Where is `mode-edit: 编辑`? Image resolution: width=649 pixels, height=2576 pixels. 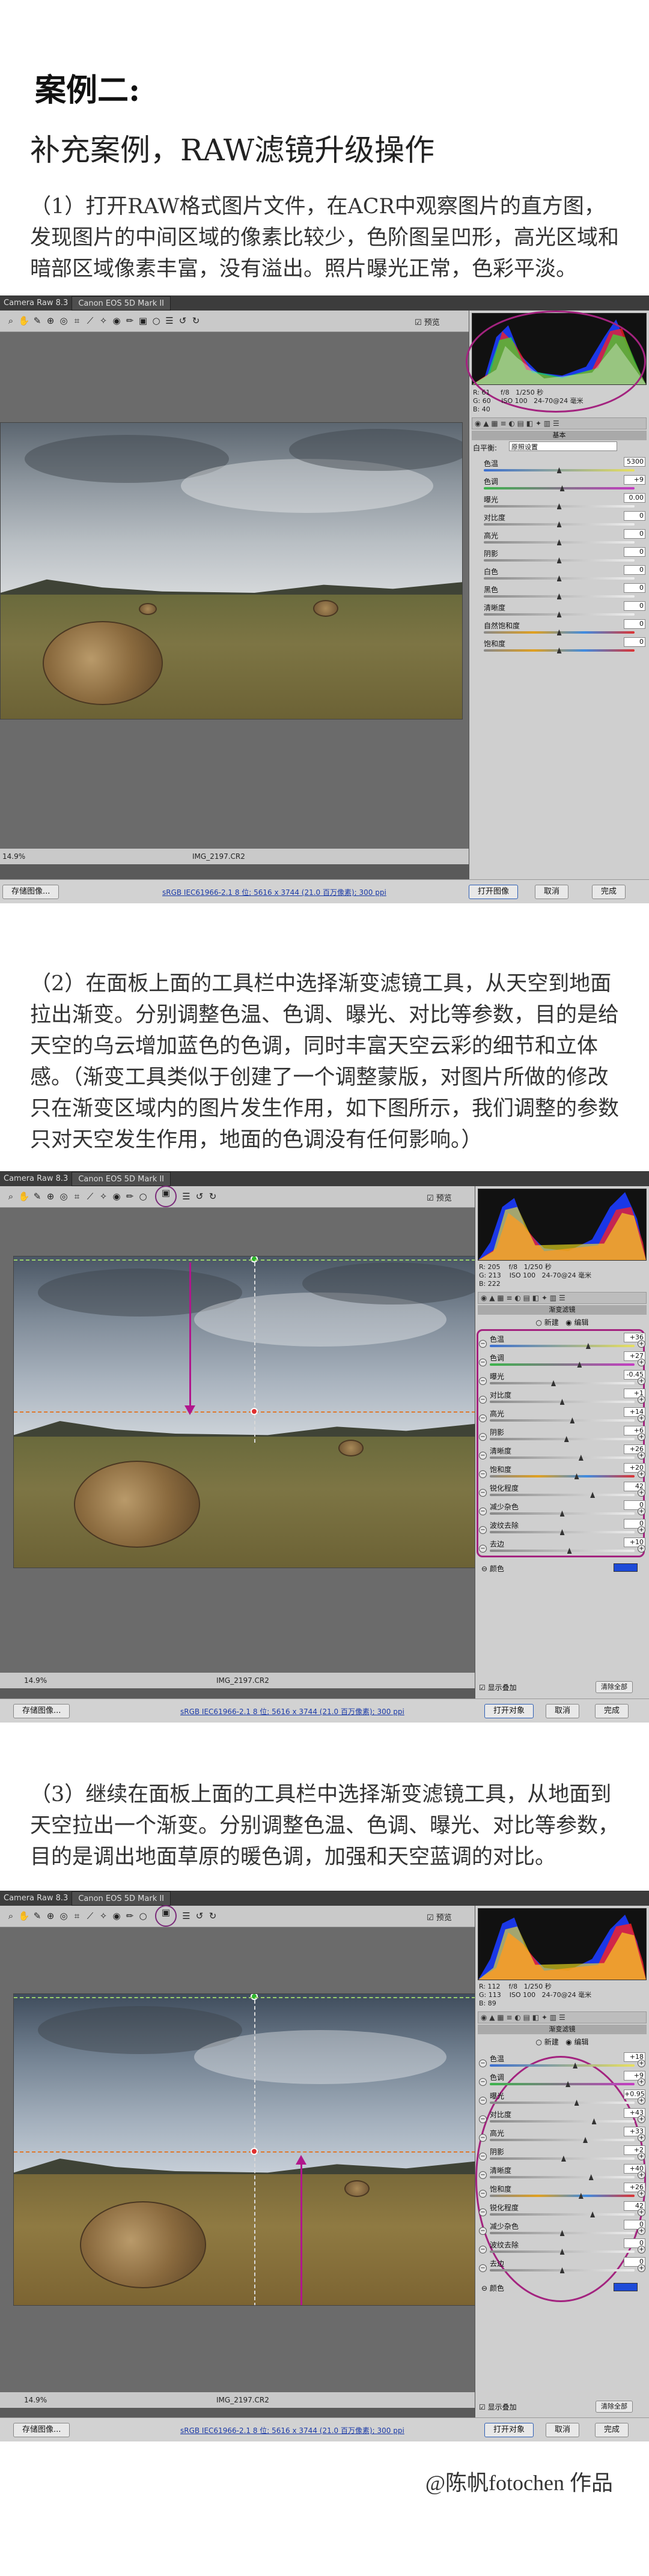 mode-edit: 编辑 is located at coordinates (582, 1322).